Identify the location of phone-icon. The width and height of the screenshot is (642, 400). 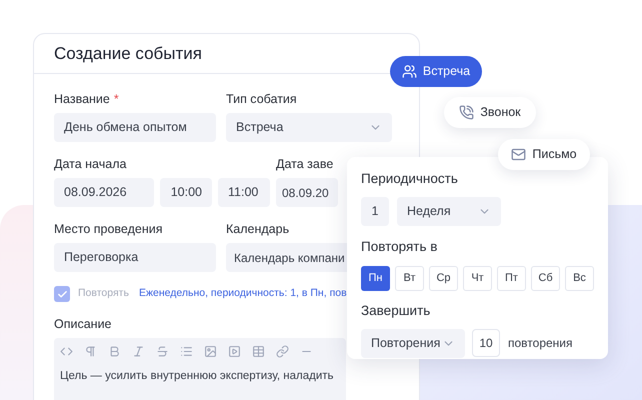
(466, 112).